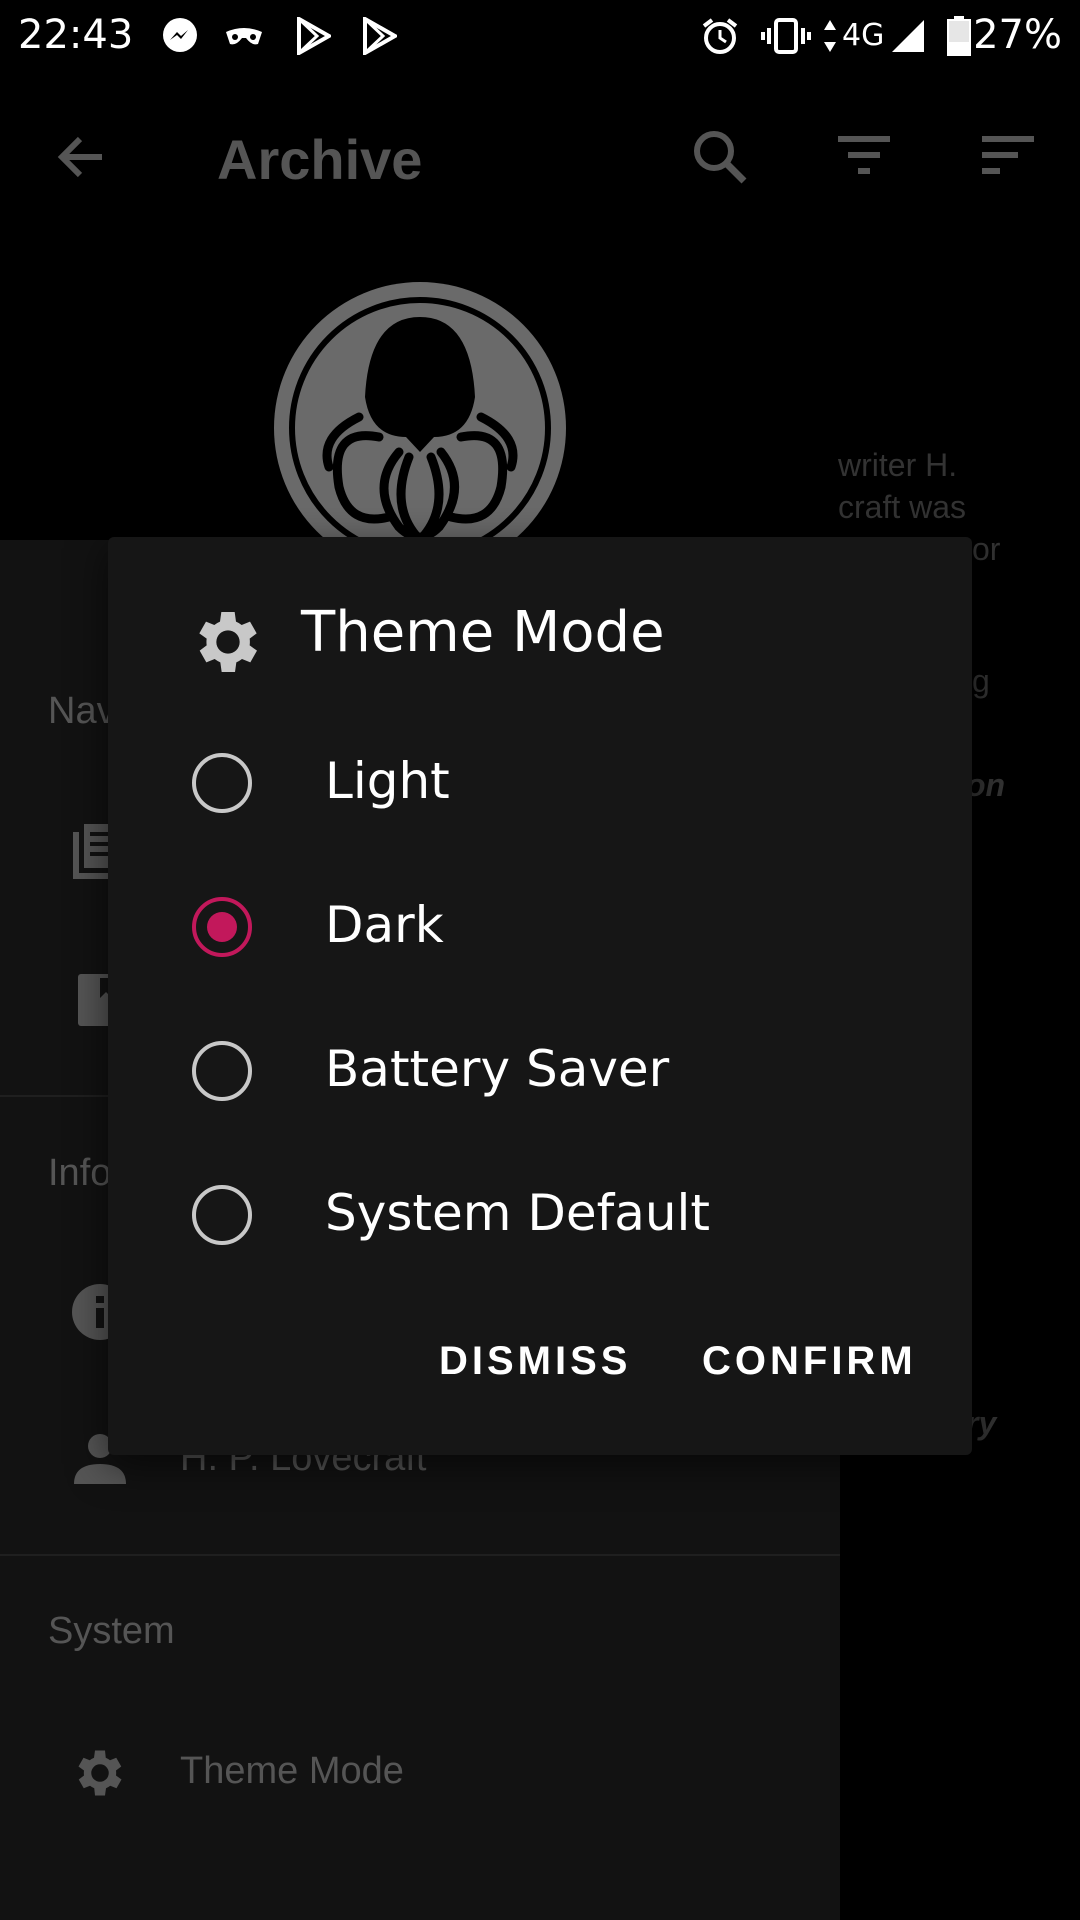  What do you see at coordinates (82, 157) in the screenshot?
I see `back-arrow-icon` at bounding box center [82, 157].